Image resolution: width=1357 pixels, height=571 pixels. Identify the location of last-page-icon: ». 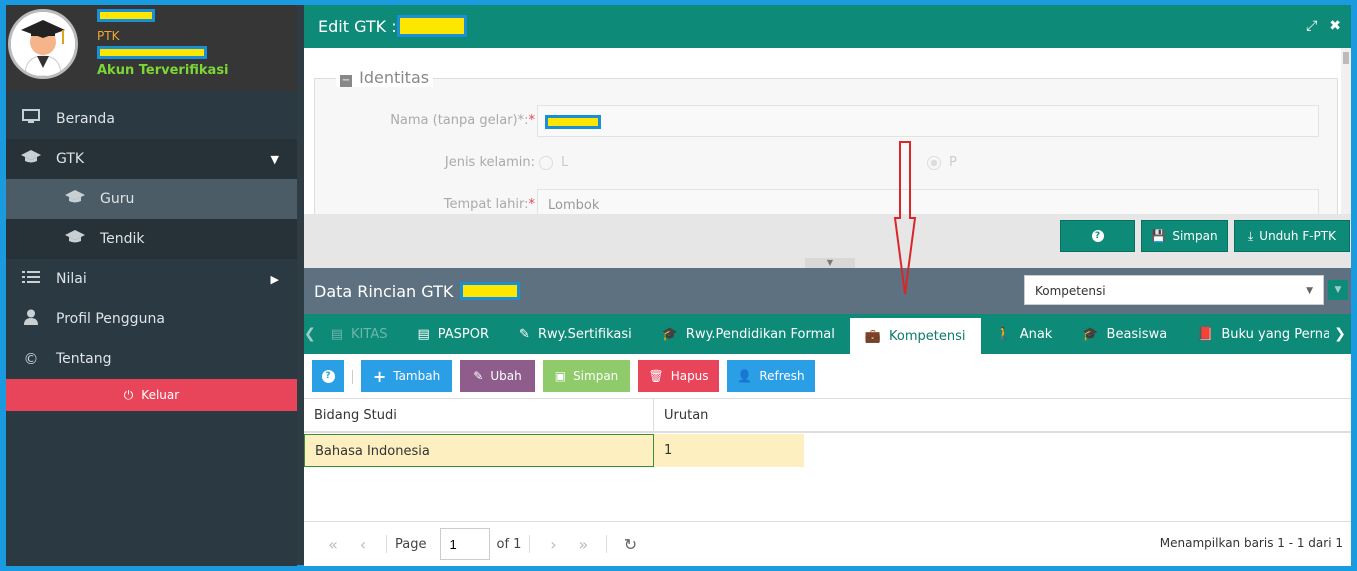
(583, 544).